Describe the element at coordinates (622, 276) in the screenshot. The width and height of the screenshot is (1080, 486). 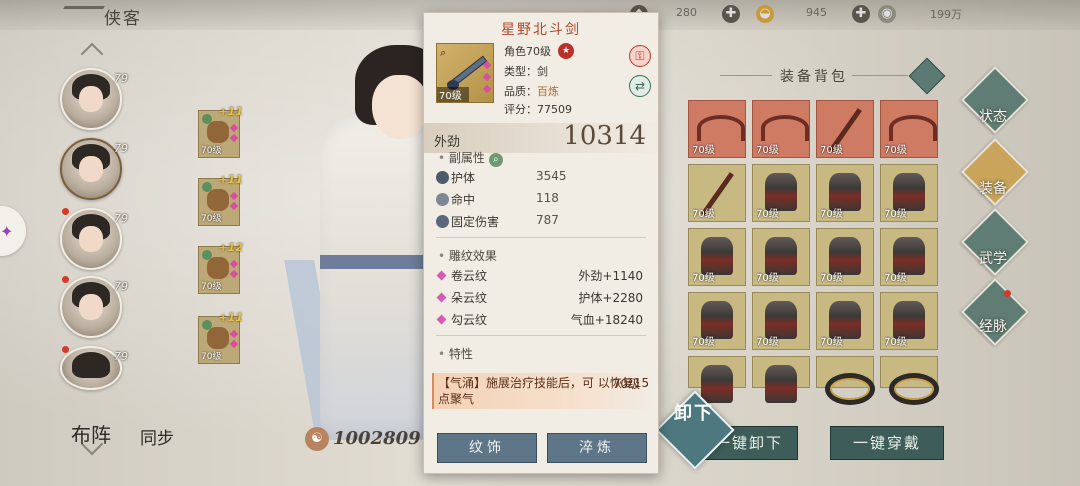
I see `engrave-bonus-value: +1140` at that location.